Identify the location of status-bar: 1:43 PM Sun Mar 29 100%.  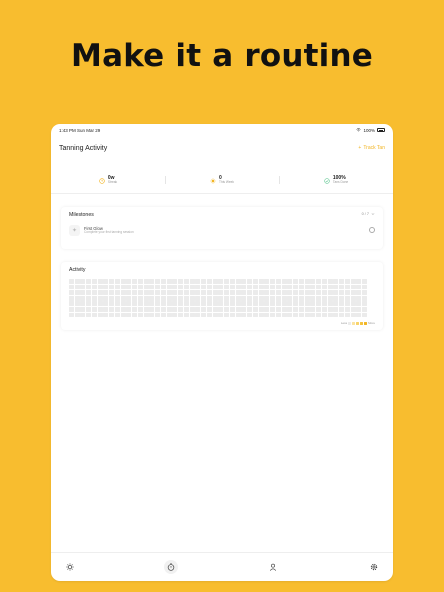
(222, 130).